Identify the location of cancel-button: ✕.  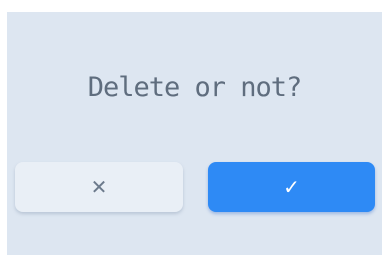
(99, 187).